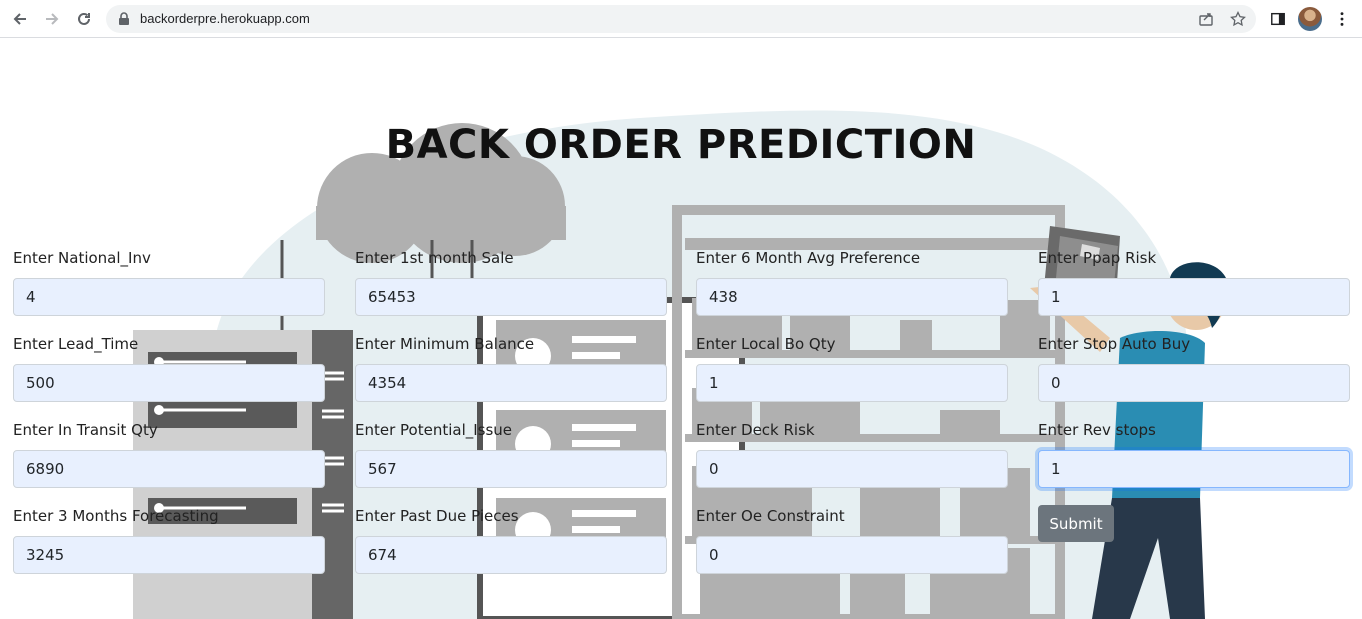 The image size is (1362, 619). Describe the element at coordinates (770, 516) in the screenshot. I see `label-oe-constraint: Enter Oe Constraint` at that location.